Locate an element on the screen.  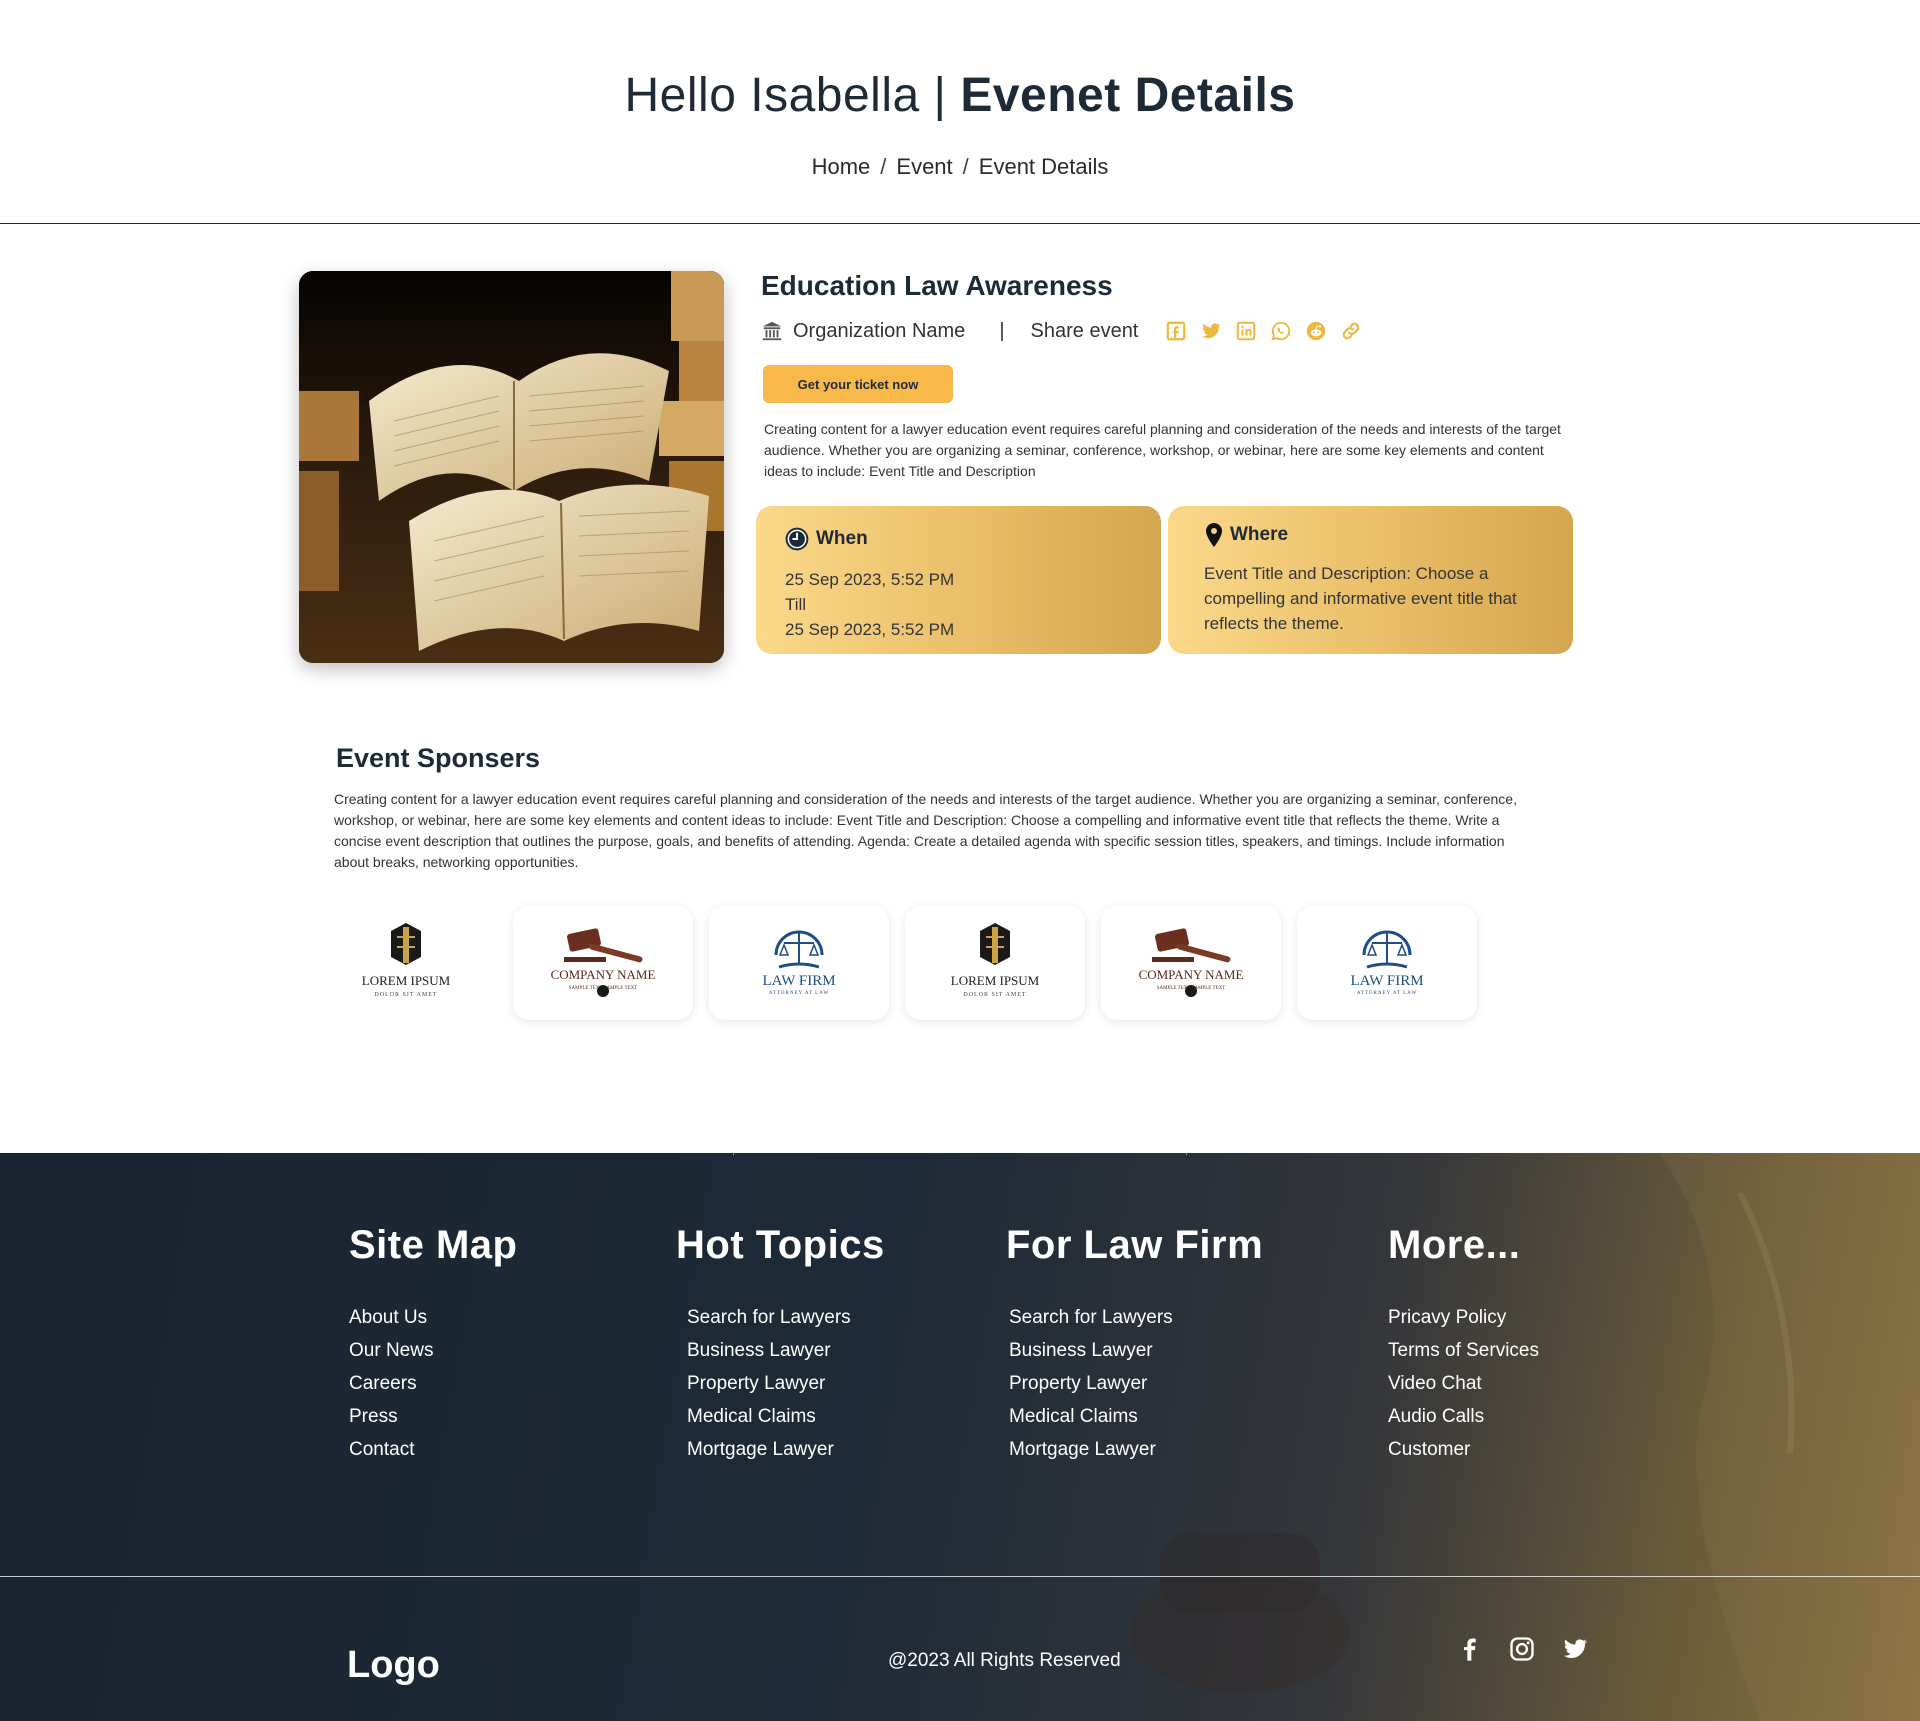
footer-link: Our News is located at coordinates (433, 1354).